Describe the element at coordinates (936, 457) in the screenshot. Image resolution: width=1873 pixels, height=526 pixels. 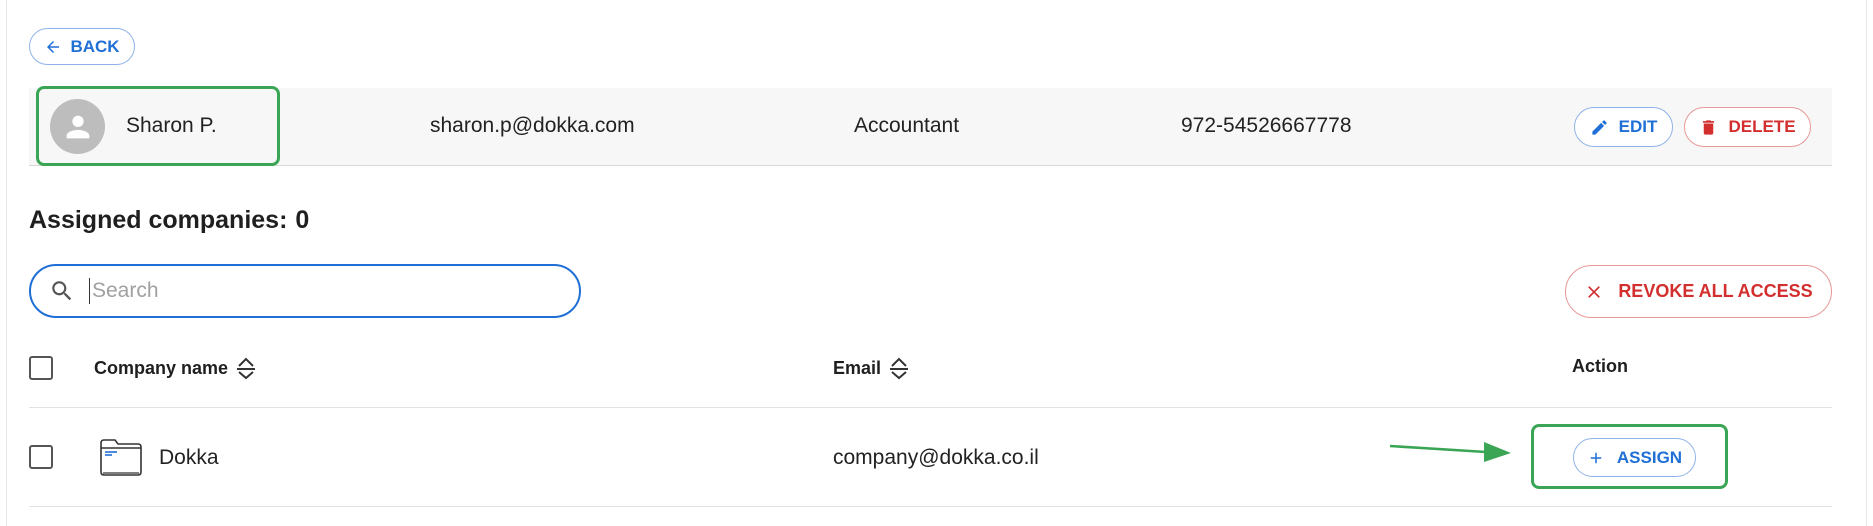
I see `company-email-cell: company@dokka.co.il` at that location.